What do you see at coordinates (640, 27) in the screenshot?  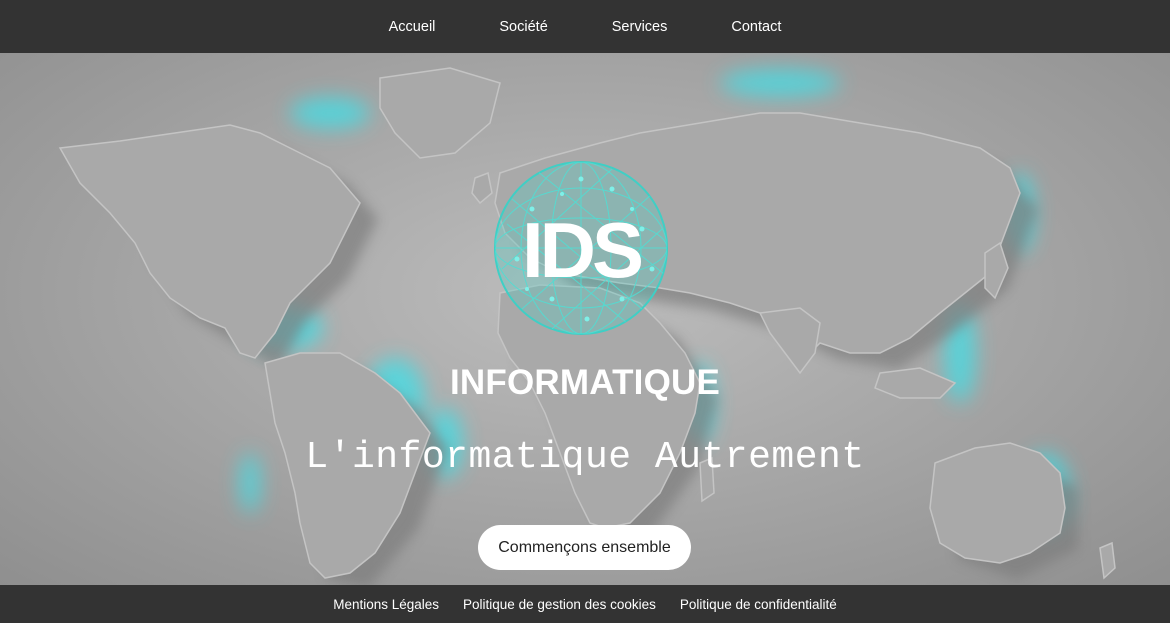 I see `nav-services: Services` at bounding box center [640, 27].